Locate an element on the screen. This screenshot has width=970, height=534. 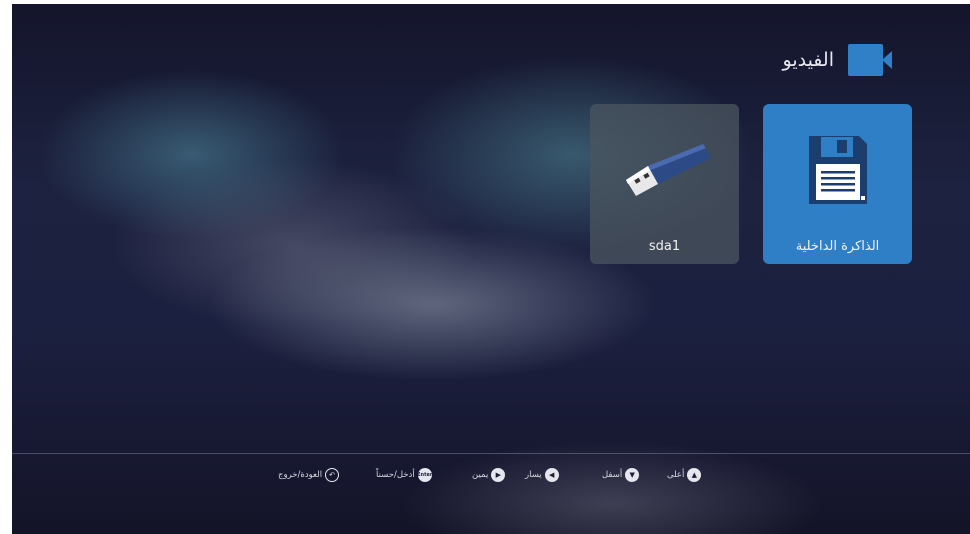
footer-divider is located at coordinates (491, 453).